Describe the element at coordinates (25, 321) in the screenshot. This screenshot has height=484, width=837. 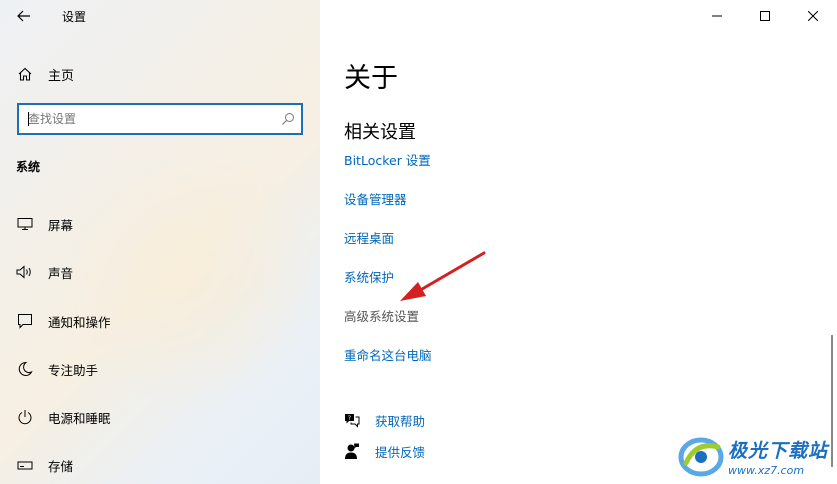
I see `notification-icon` at that location.